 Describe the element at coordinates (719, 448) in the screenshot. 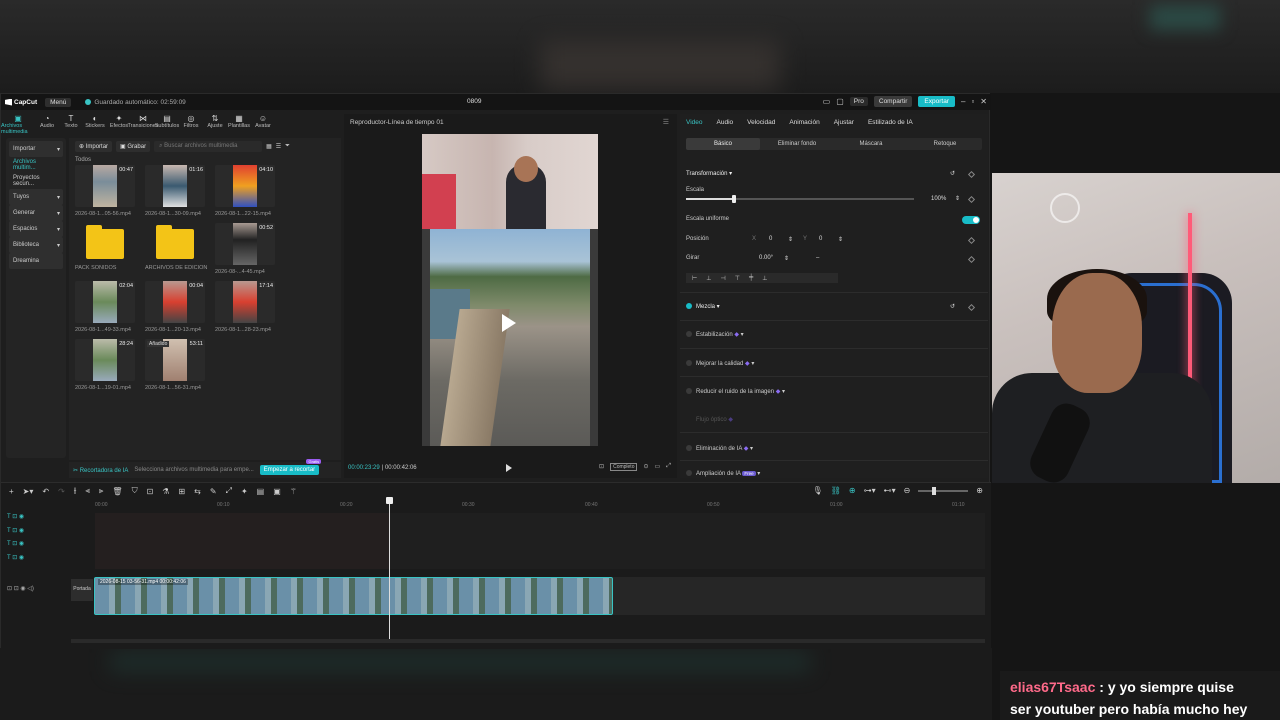

I see `ai-remove-section: Eliminación de IA ◆ ▾` at that location.